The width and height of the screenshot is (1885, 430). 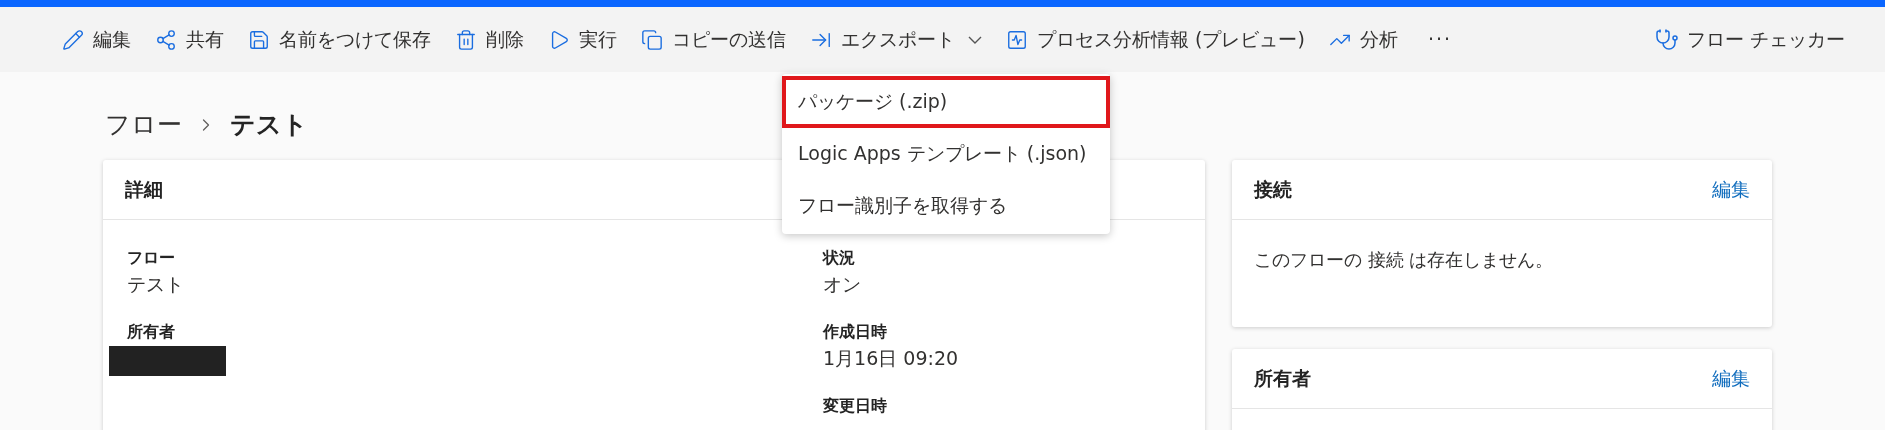 What do you see at coordinates (839, 258) in the screenshot?
I see `field-label: 状況` at bounding box center [839, 258].